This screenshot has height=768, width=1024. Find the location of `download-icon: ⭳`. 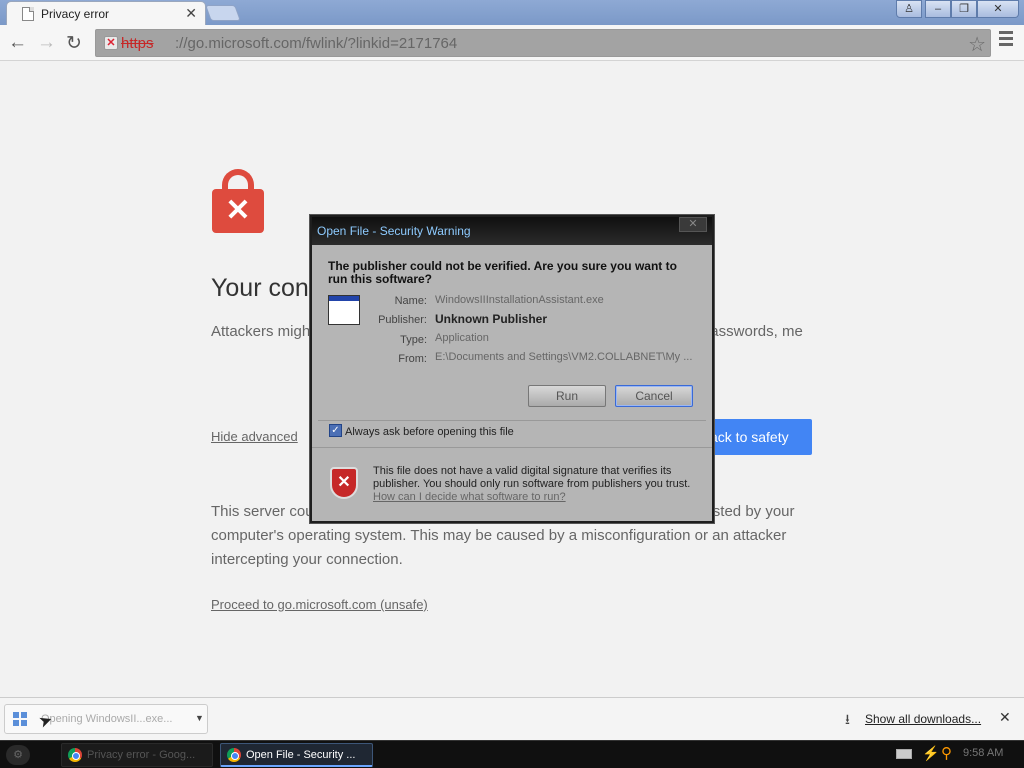

download-icon: ⭳ is located at coordinates (847, 719).